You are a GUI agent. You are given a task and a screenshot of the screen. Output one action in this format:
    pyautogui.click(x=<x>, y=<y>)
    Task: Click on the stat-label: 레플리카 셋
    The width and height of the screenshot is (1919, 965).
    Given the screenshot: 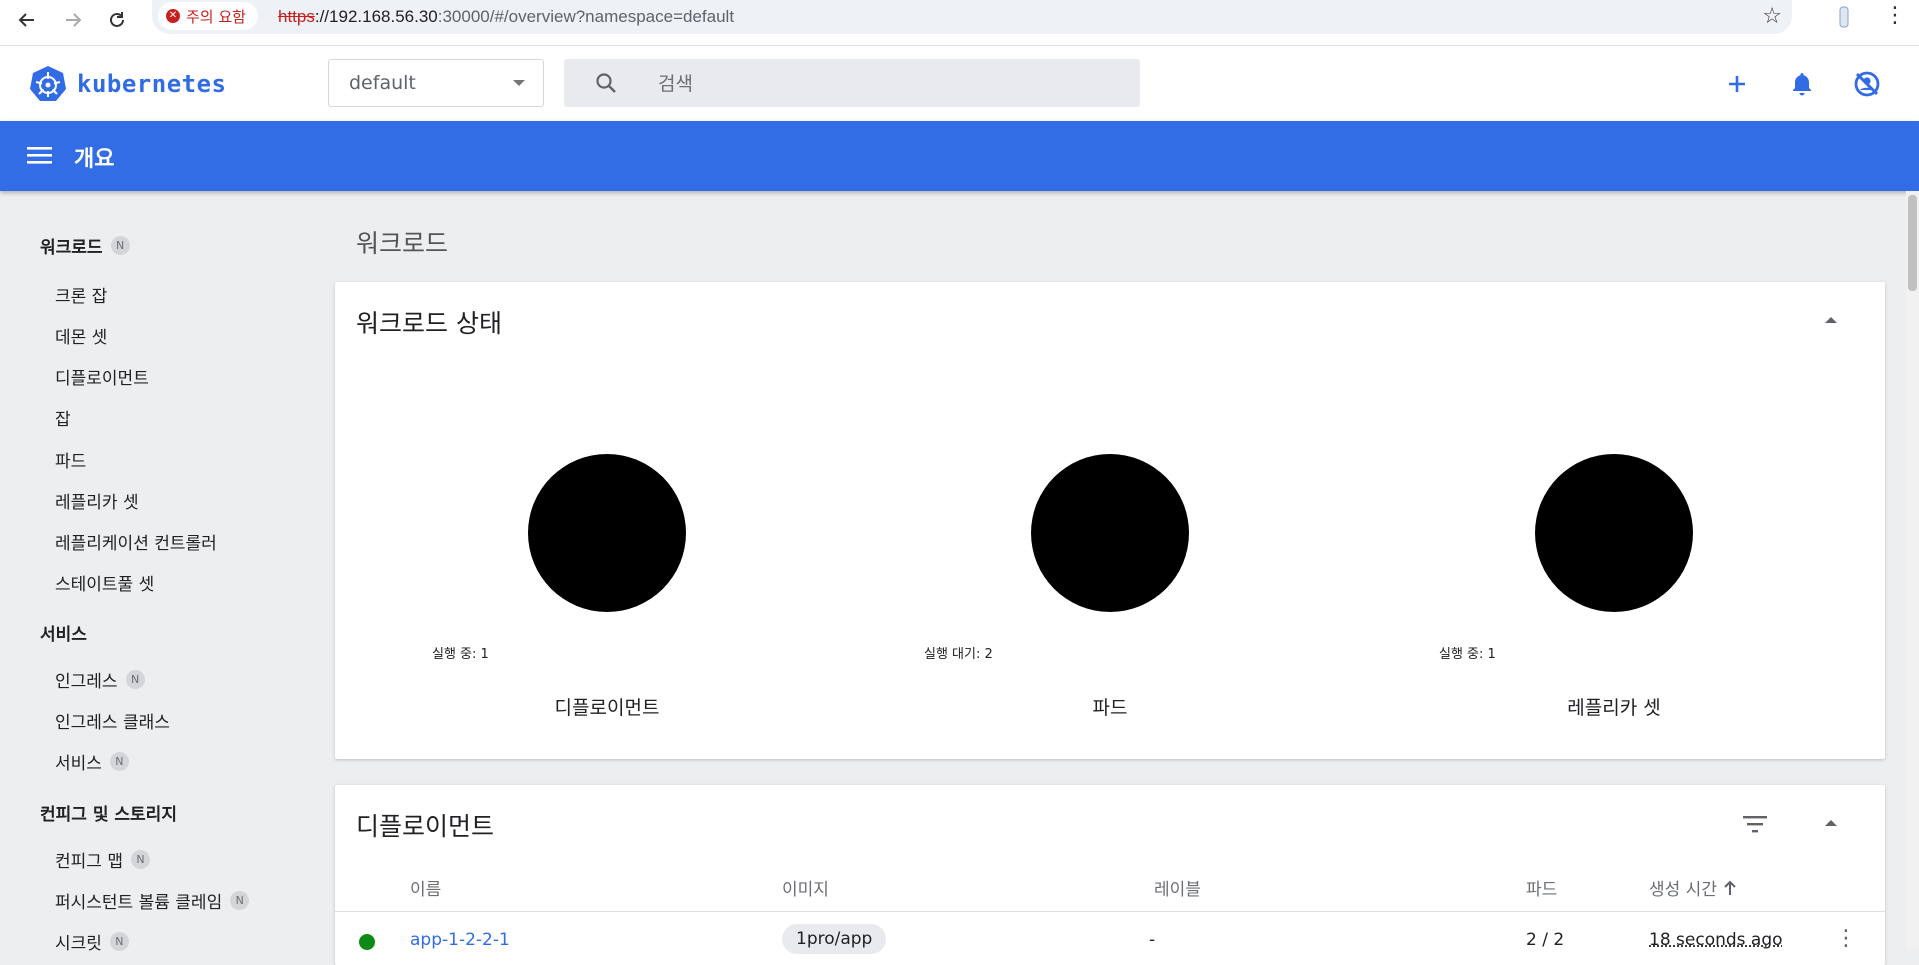 What is the action you would take?
    pyautogui.click(x=1614, y=706)
    